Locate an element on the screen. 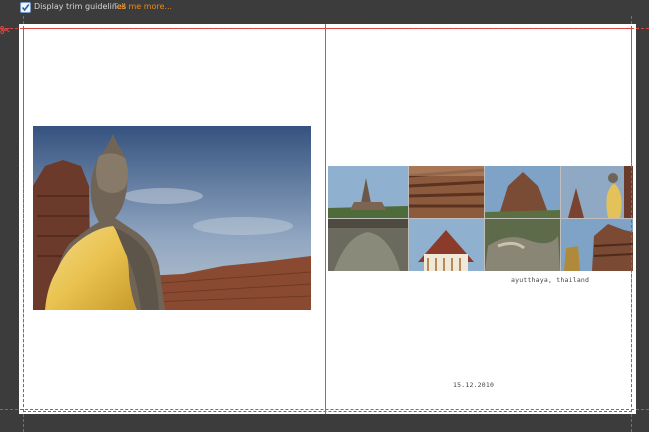 The height and width of the screenshot is (432, 649). date-caption: 15.12.2010 is located at coordinates (474, 385).